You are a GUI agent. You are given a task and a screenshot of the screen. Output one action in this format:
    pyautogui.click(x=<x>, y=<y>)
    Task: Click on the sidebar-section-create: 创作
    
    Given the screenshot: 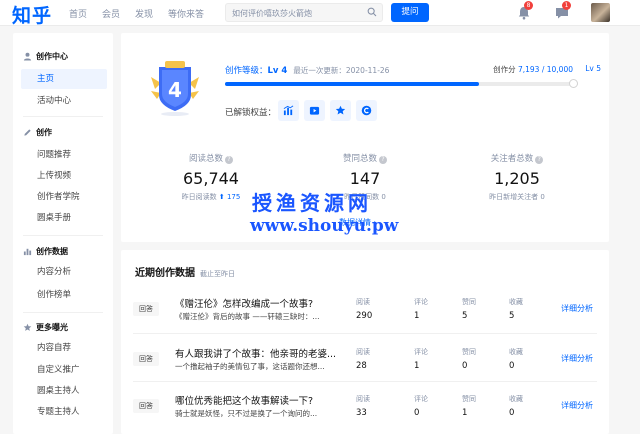 What is the action you would take?
    pyautogui.click(x=37, y=132)
    